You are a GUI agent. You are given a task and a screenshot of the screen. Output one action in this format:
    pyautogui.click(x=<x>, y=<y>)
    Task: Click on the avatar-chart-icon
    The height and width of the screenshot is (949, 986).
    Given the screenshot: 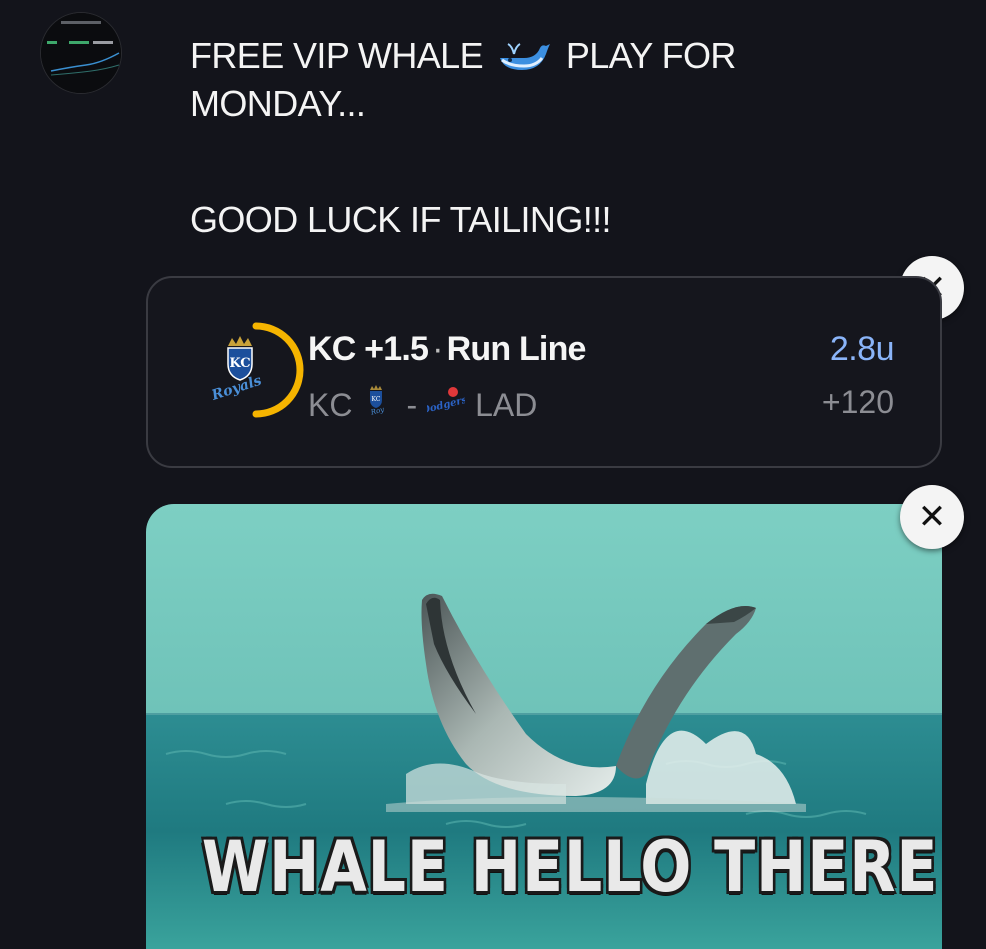 What is the action you would take?
    pyautogui.click(x=81, y=53)
    